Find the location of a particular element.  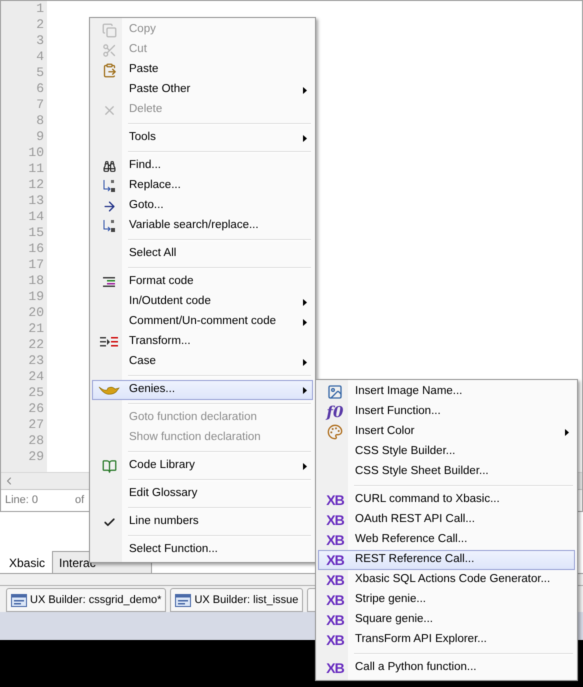

line-number: 15 is located at coordinates (35, 233).